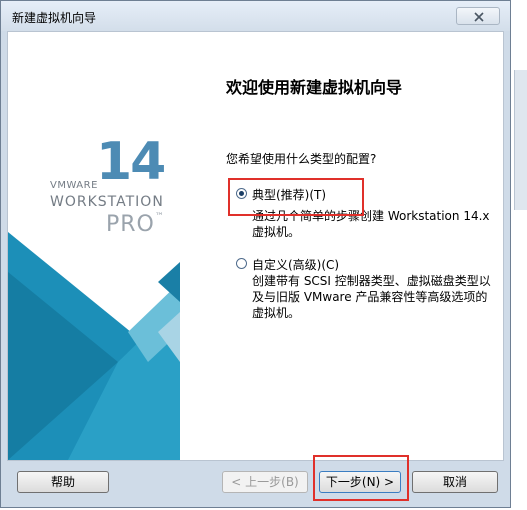  I want to click on wizard-heading: 欢迎使用新建虚拟机向导, so click(314, 87).